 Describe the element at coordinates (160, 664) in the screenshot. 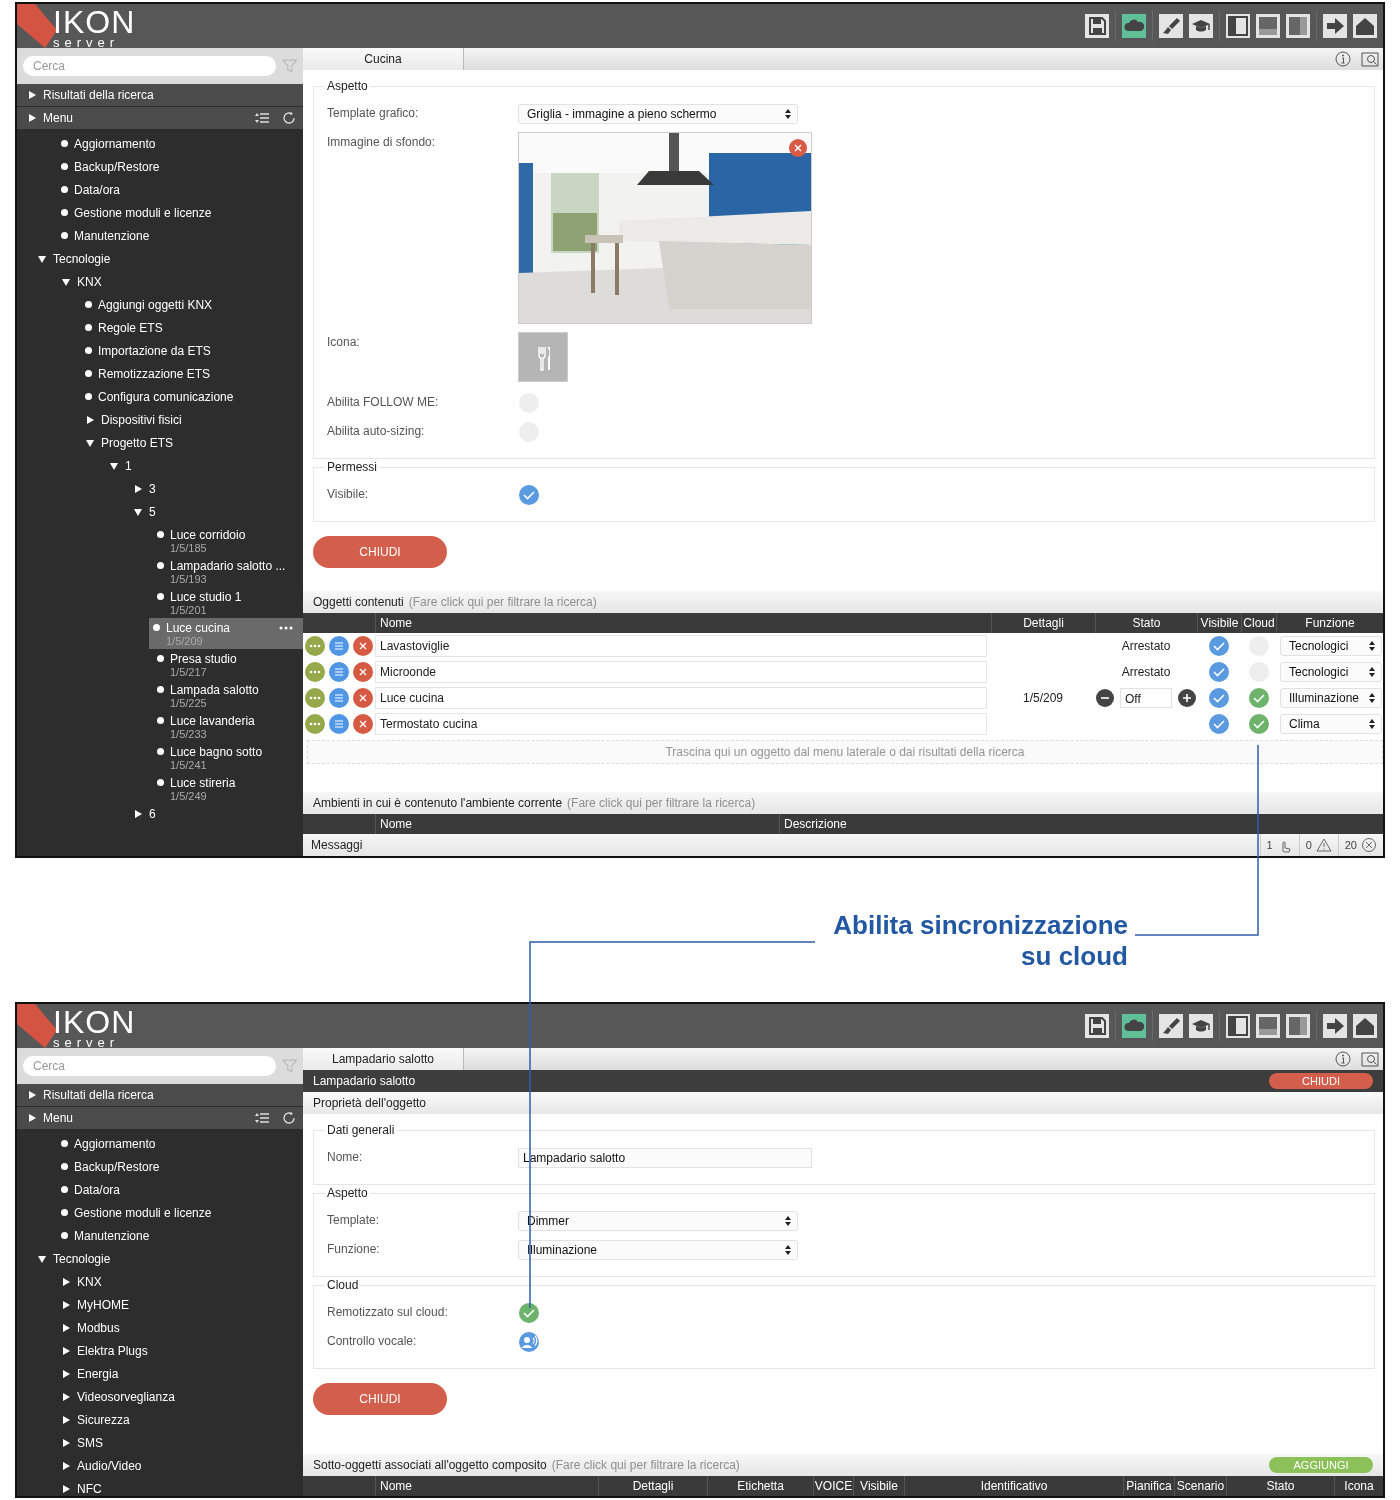

I see `tree-item: Presa studio 1/5/217` at that location.